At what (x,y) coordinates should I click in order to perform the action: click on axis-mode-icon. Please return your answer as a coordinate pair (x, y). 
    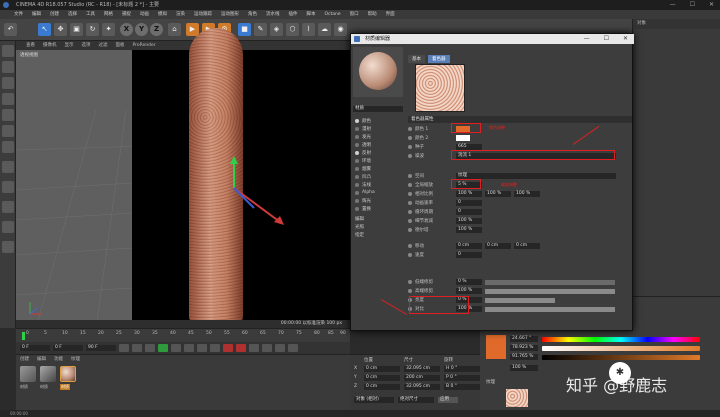
    Looking at the image, I should click on (8, 187).